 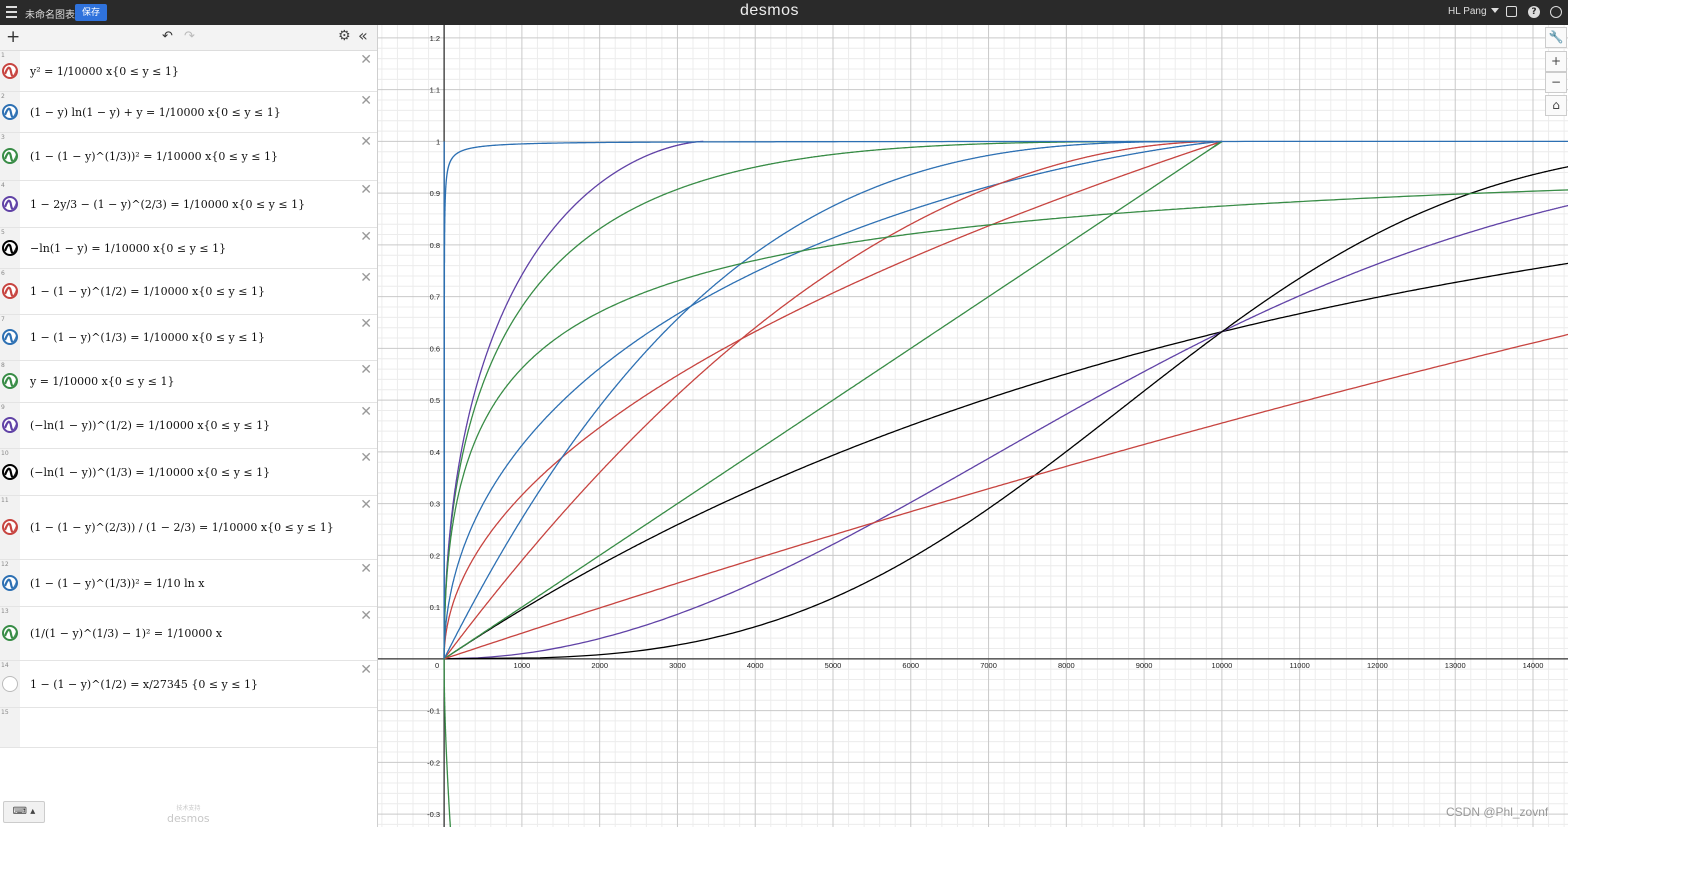 What do you see at coordinates (433, 711) in the screenshot?
I see `y-tick-label: -0.1` at bounding box center [433, 711].